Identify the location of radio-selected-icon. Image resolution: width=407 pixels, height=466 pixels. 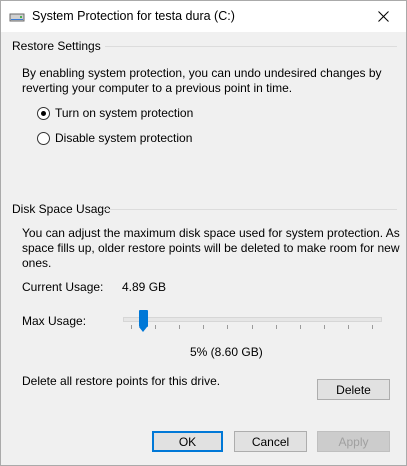
(43, 113).